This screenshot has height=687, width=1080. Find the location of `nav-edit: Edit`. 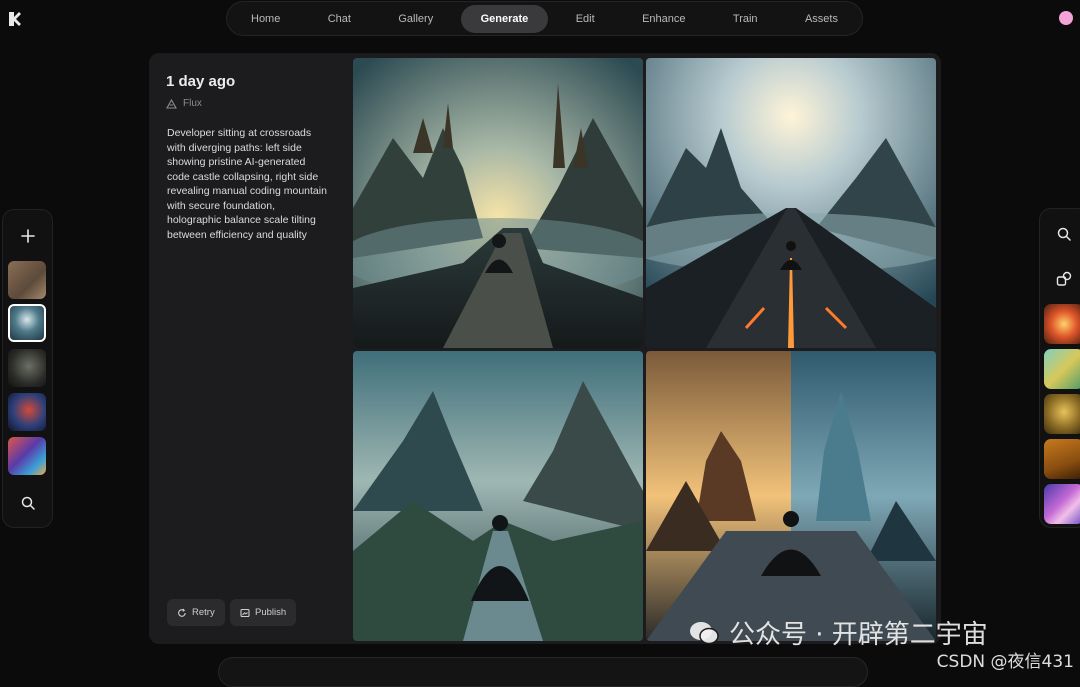

nav-edit: Edit is located at coordinates (585, 19).